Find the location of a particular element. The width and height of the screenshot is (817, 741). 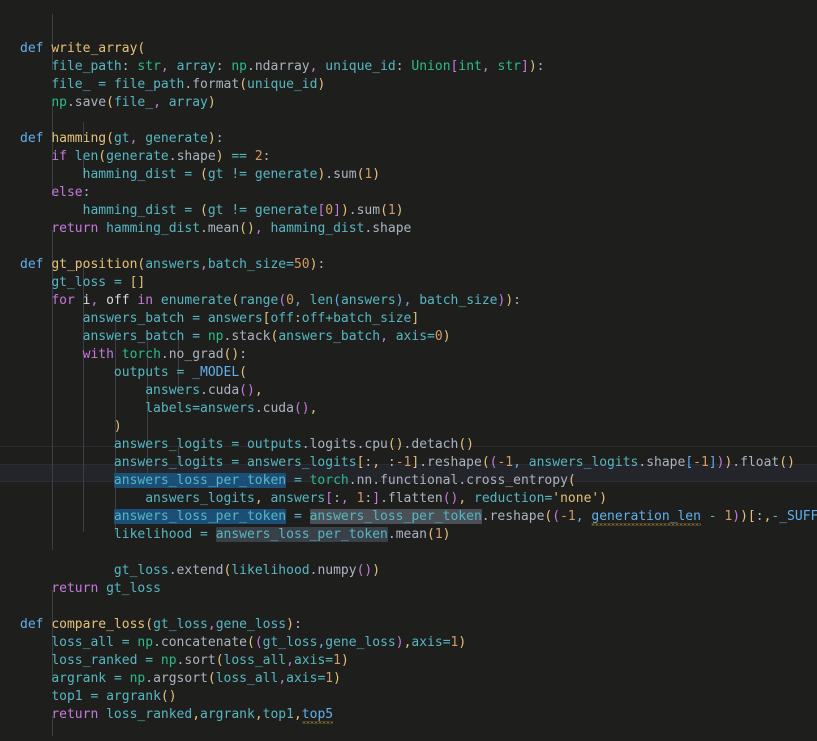

code-line: def gt_position(answers,batch_size=50): is located at coordinates (408, 246).